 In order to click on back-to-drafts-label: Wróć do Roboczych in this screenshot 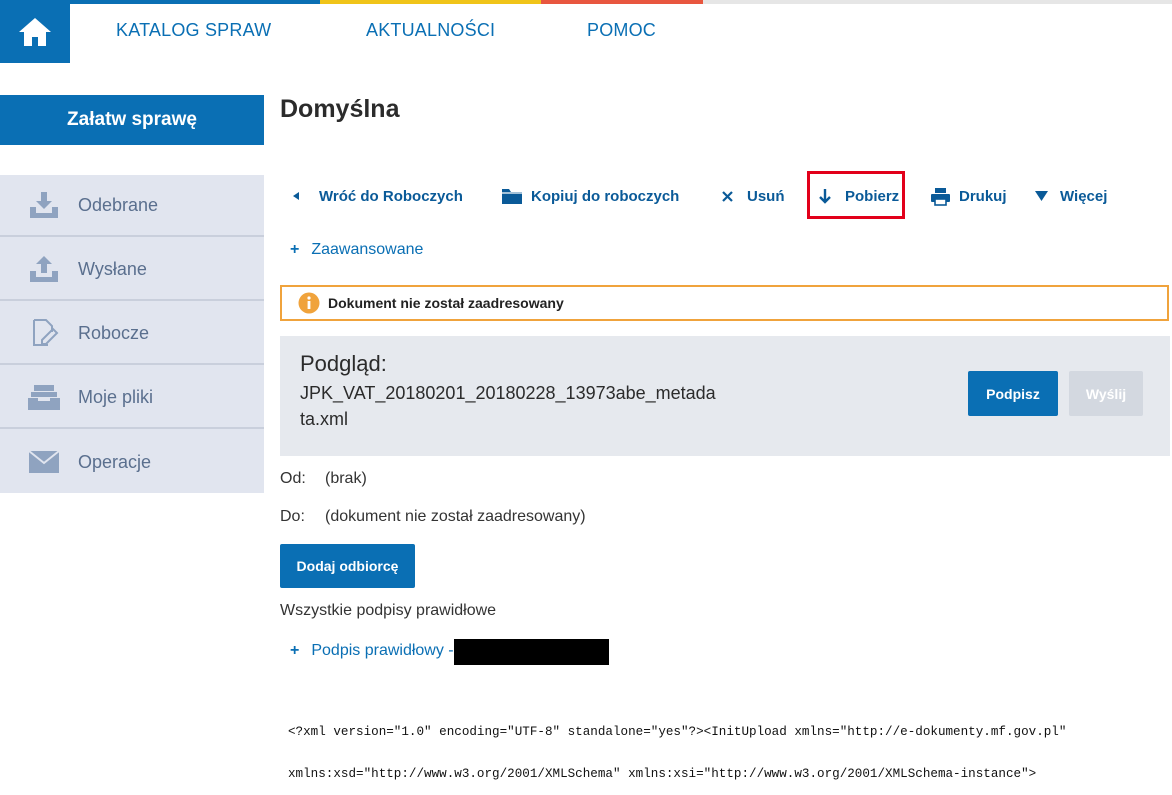, I will do `click(391, 196)`.